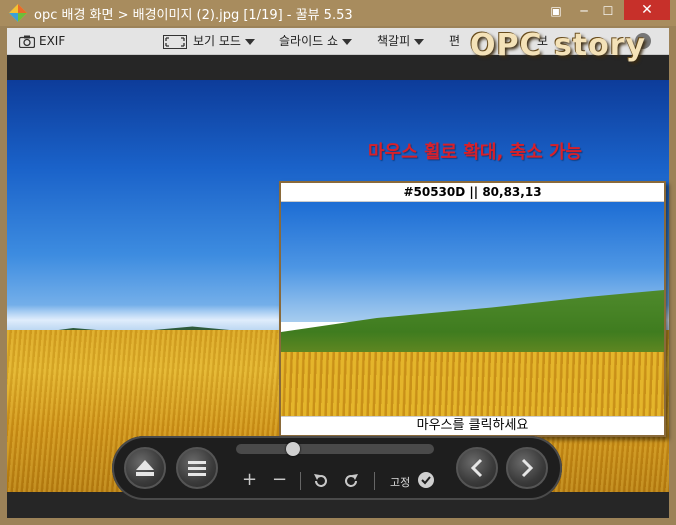  Describe the element at coordinates (351, 481) in the screenshot. I see `rotate-right-icon` at that location.